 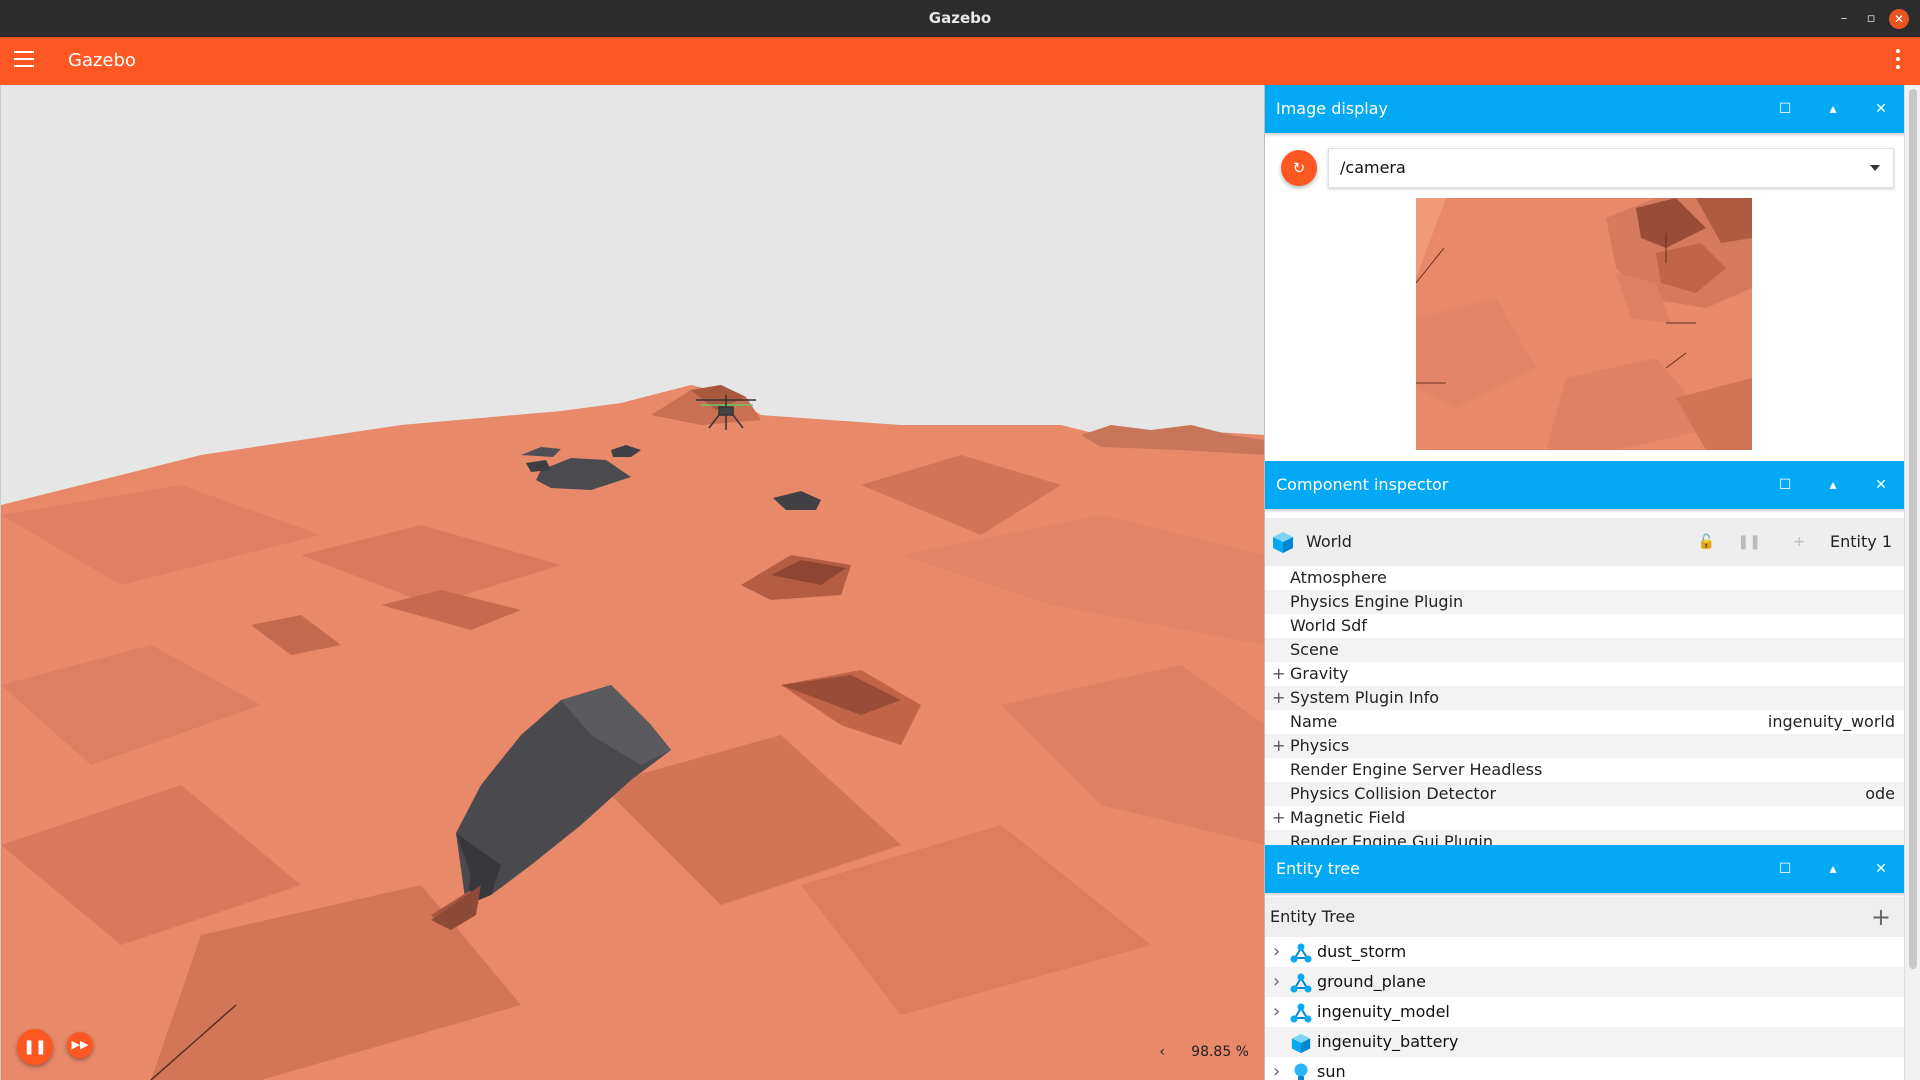 What do you see at coordinates (1585, 650) in the screenshot?
I see `component-row: Scene` at bounding box center [1585, 650].